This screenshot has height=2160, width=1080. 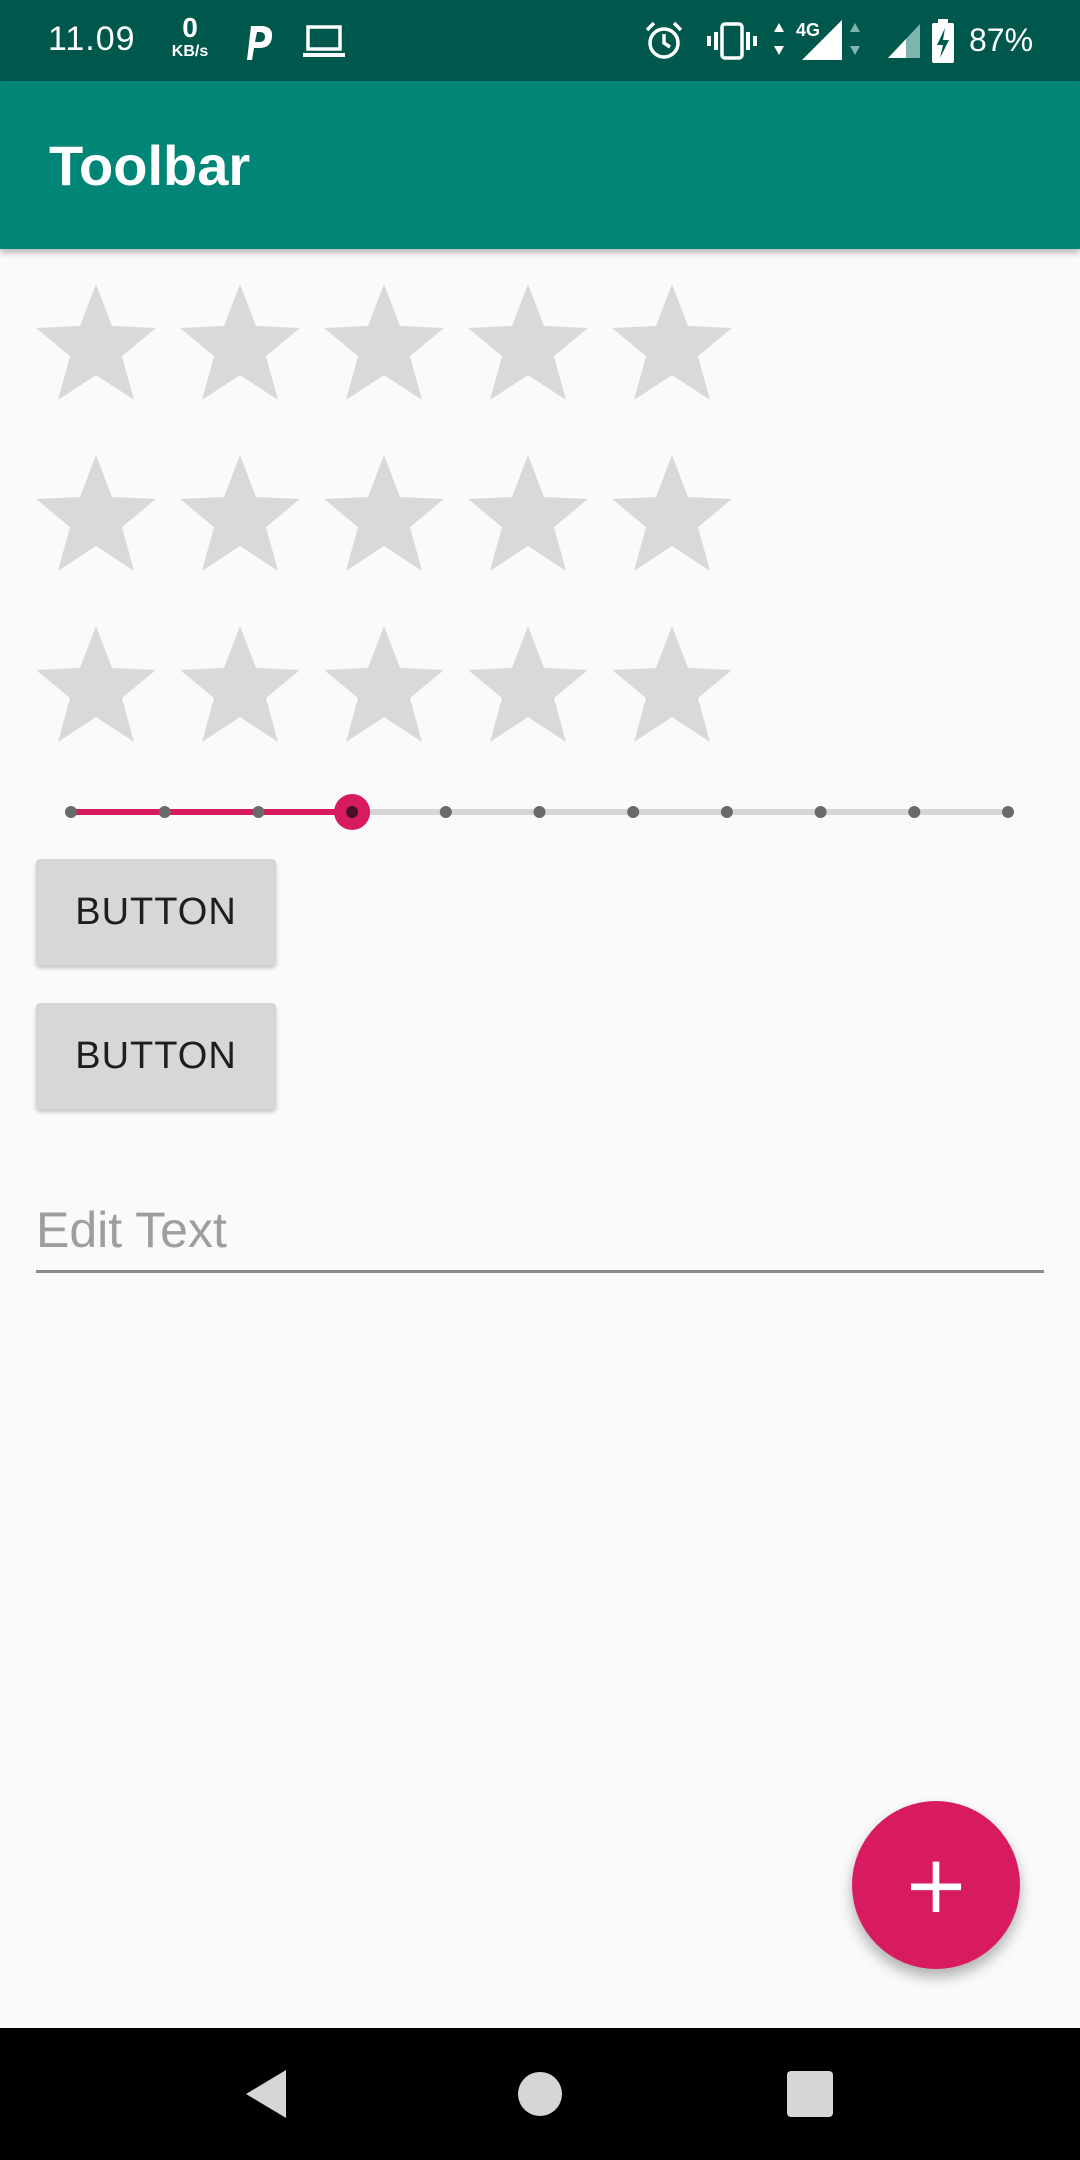 I want to click on seekbar-thumb-tick, so click(x=352, y=812).